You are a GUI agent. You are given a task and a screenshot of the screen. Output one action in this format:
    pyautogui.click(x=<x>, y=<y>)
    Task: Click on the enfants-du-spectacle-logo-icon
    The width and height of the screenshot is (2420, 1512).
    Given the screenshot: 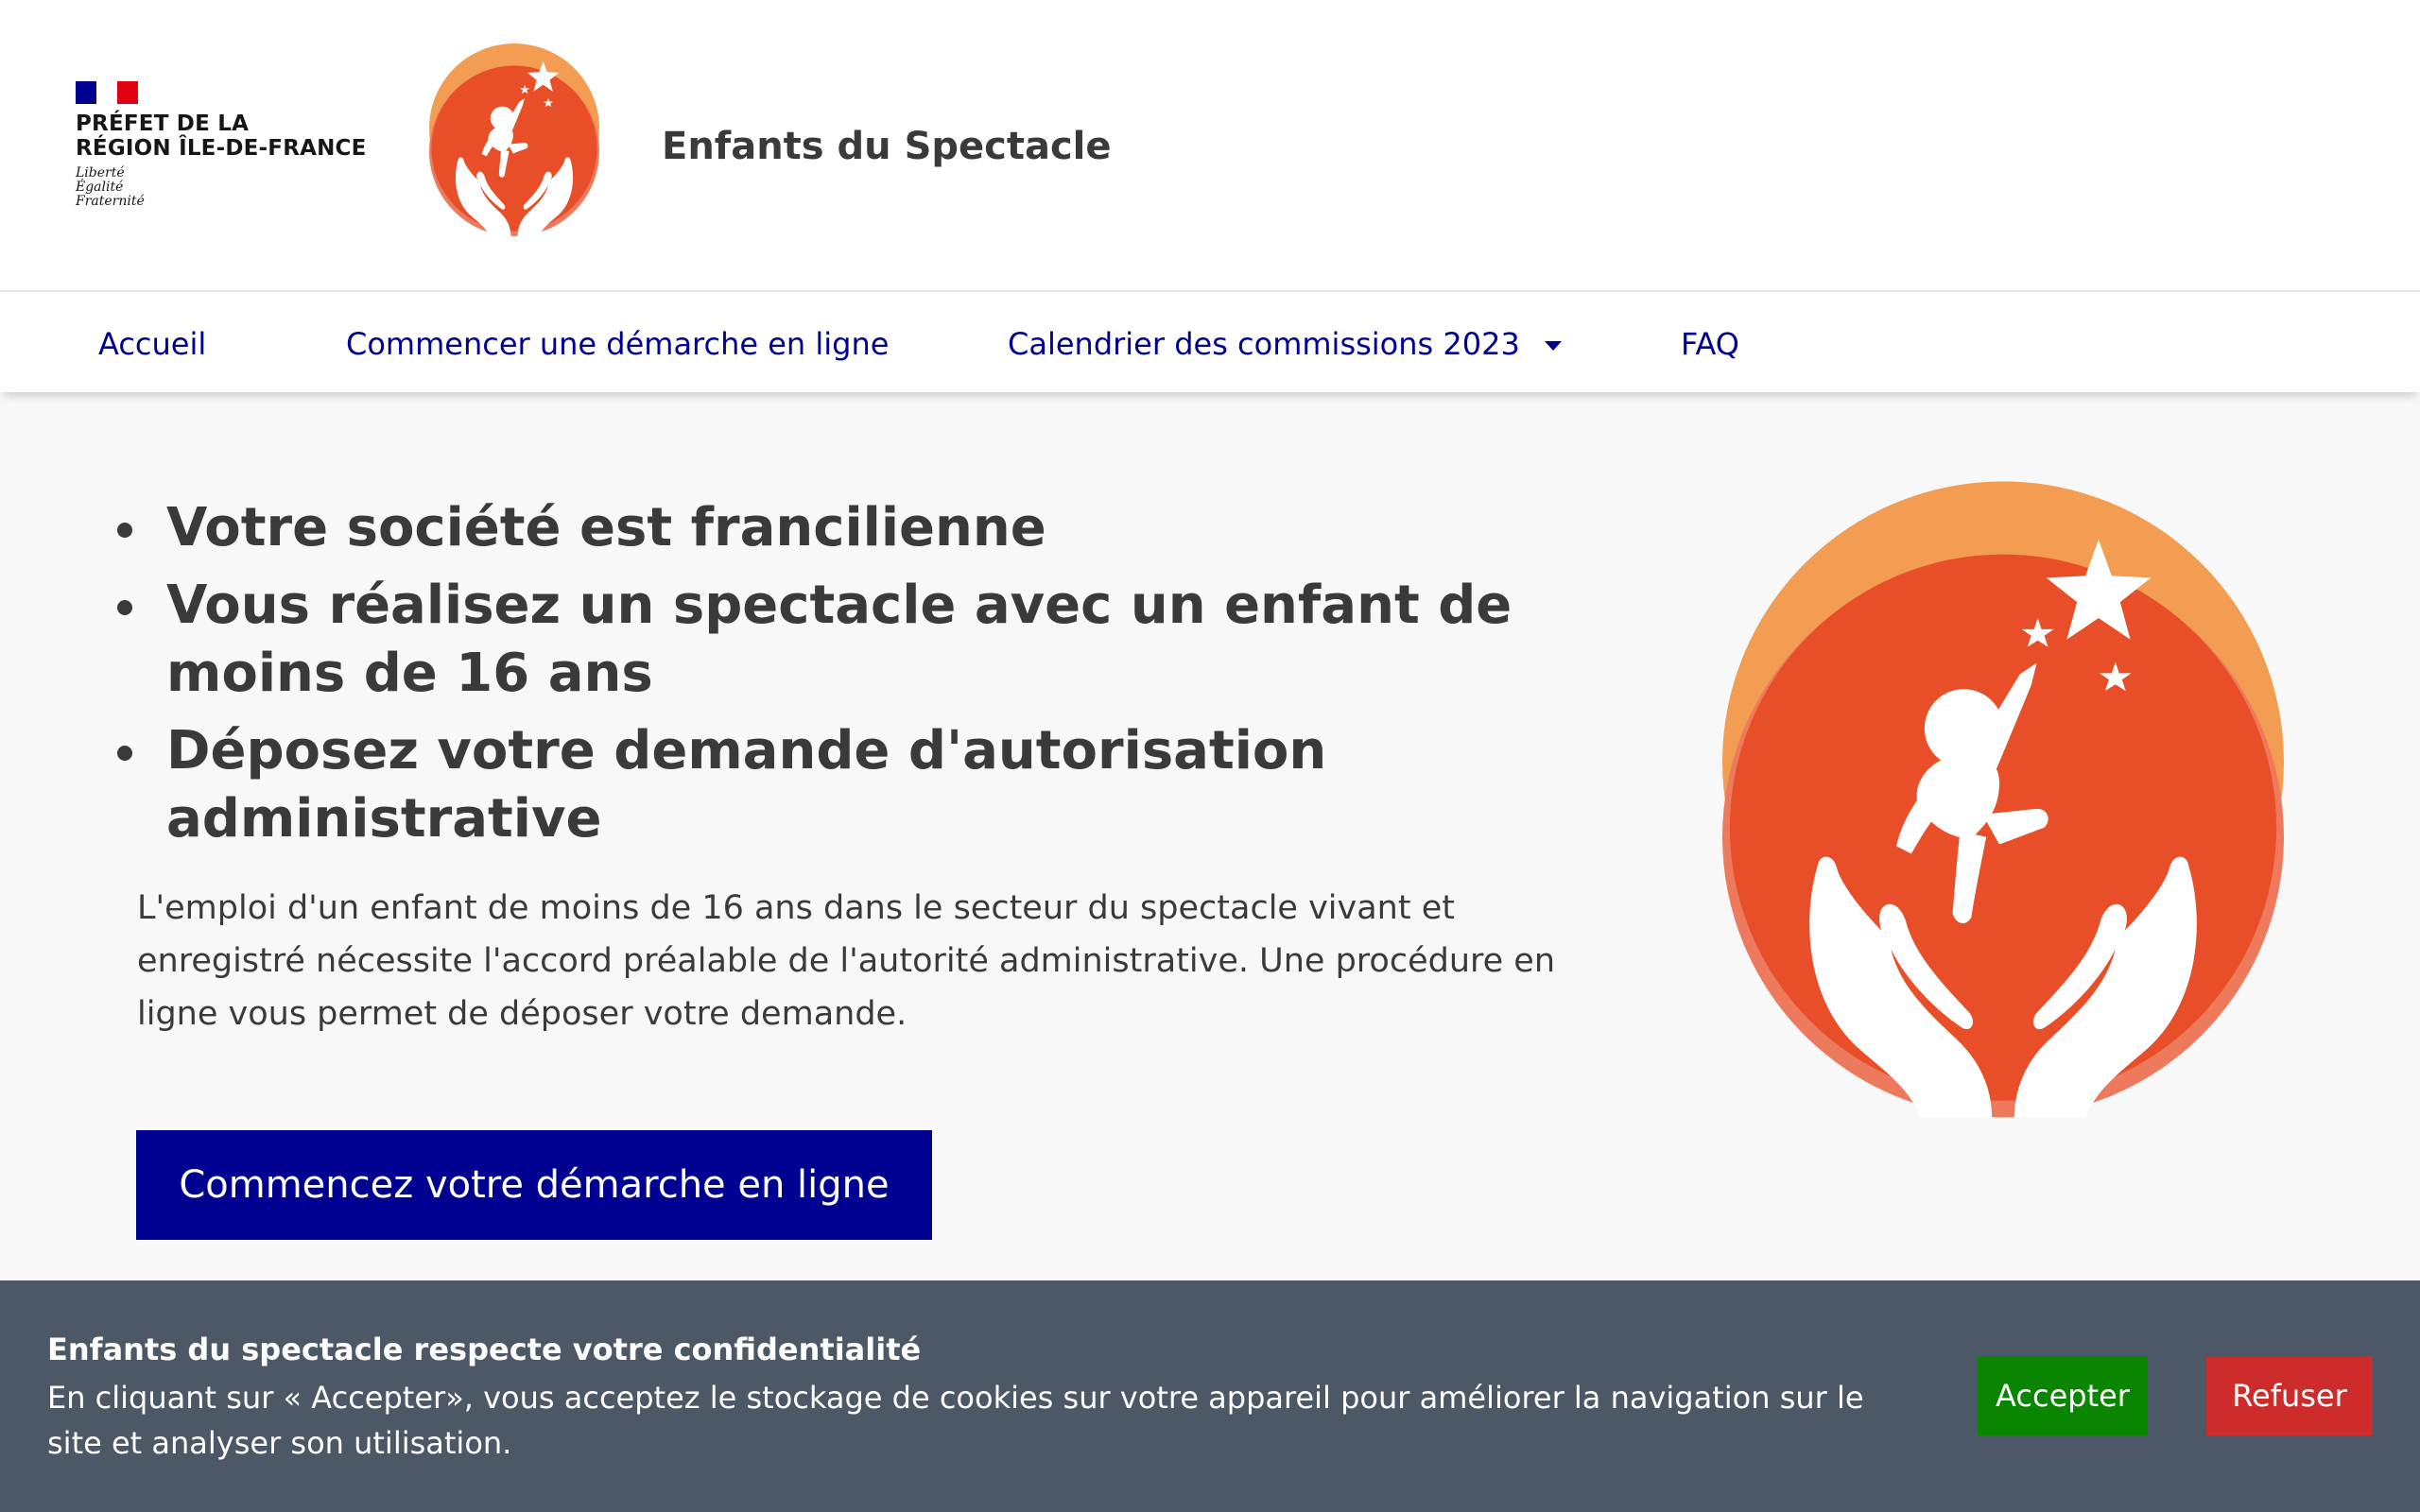 What is the action you would take?
    pyautogui.click(x=514, y=139)
    